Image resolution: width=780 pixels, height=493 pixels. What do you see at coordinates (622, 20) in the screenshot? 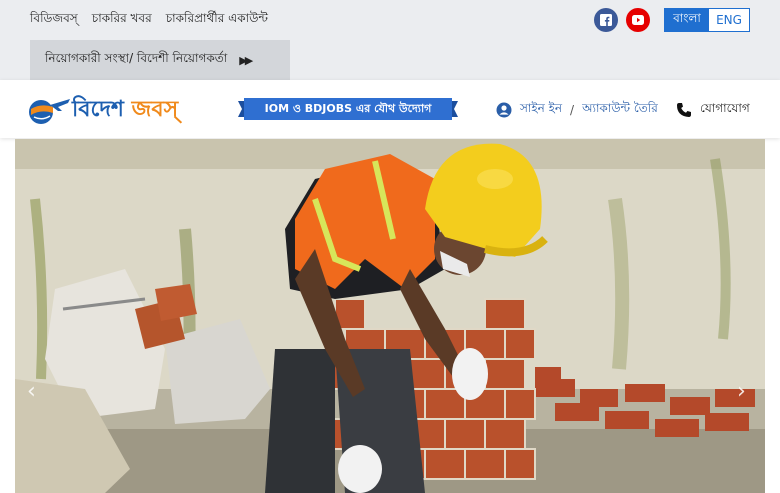
I see `social-links` at bounding box center [622, 20].